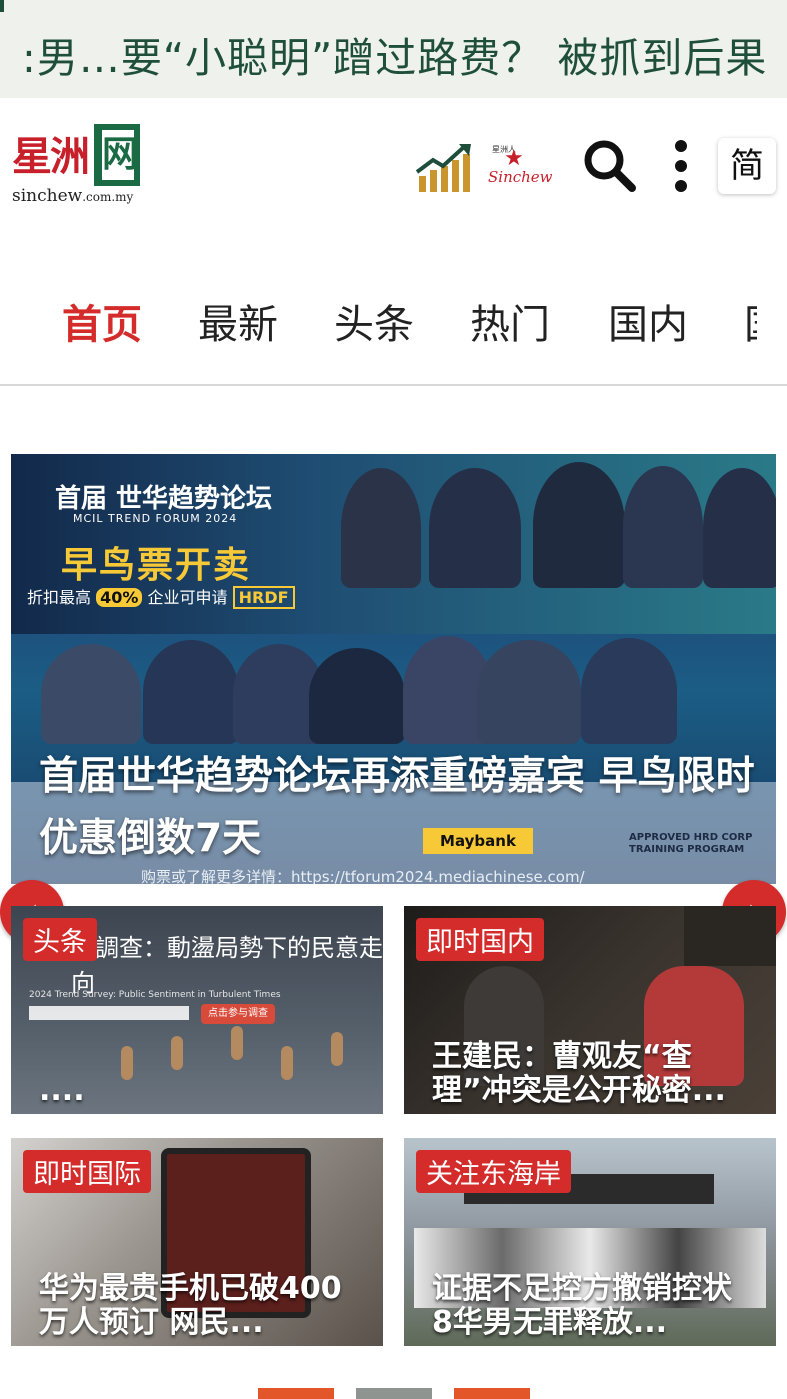  Describe the element at coordinates (238, 321) in the screenshot. I see `nav-tab-latest: 最新` at that location.